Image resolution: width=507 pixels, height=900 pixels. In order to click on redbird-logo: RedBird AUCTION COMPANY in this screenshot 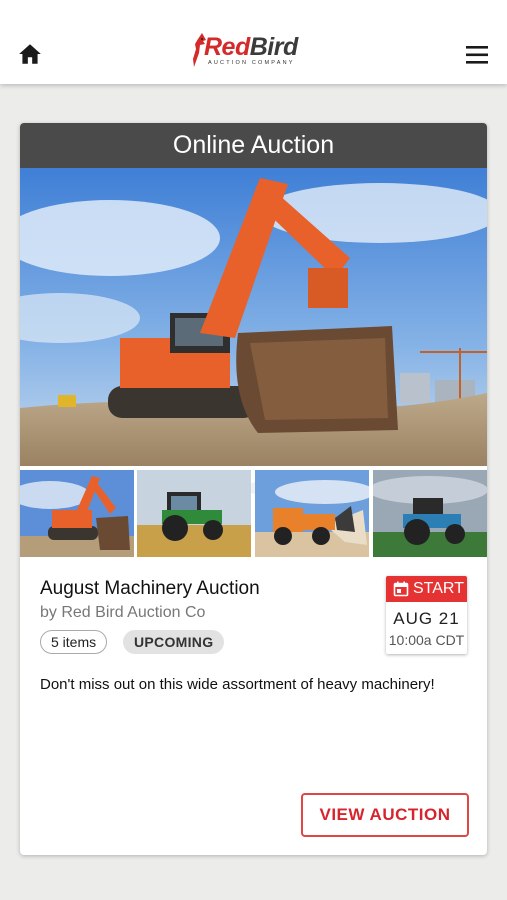, I will do `click(254, 52)`.